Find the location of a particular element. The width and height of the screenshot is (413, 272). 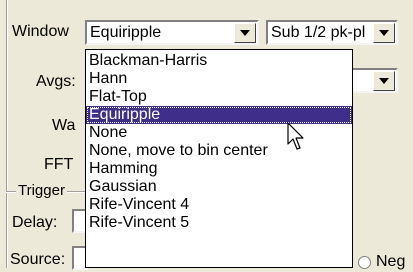

wa-label: Wa is located at coordinates (64, 125).